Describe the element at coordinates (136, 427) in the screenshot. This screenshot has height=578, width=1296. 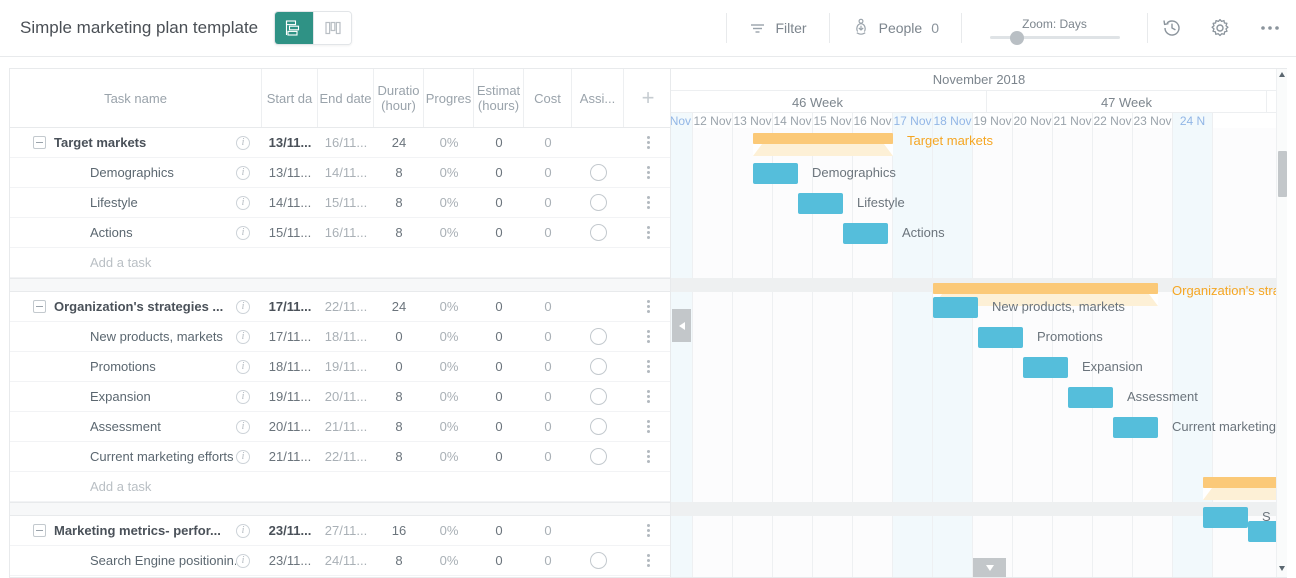
I see `cell-name: Assessment i` at that location.